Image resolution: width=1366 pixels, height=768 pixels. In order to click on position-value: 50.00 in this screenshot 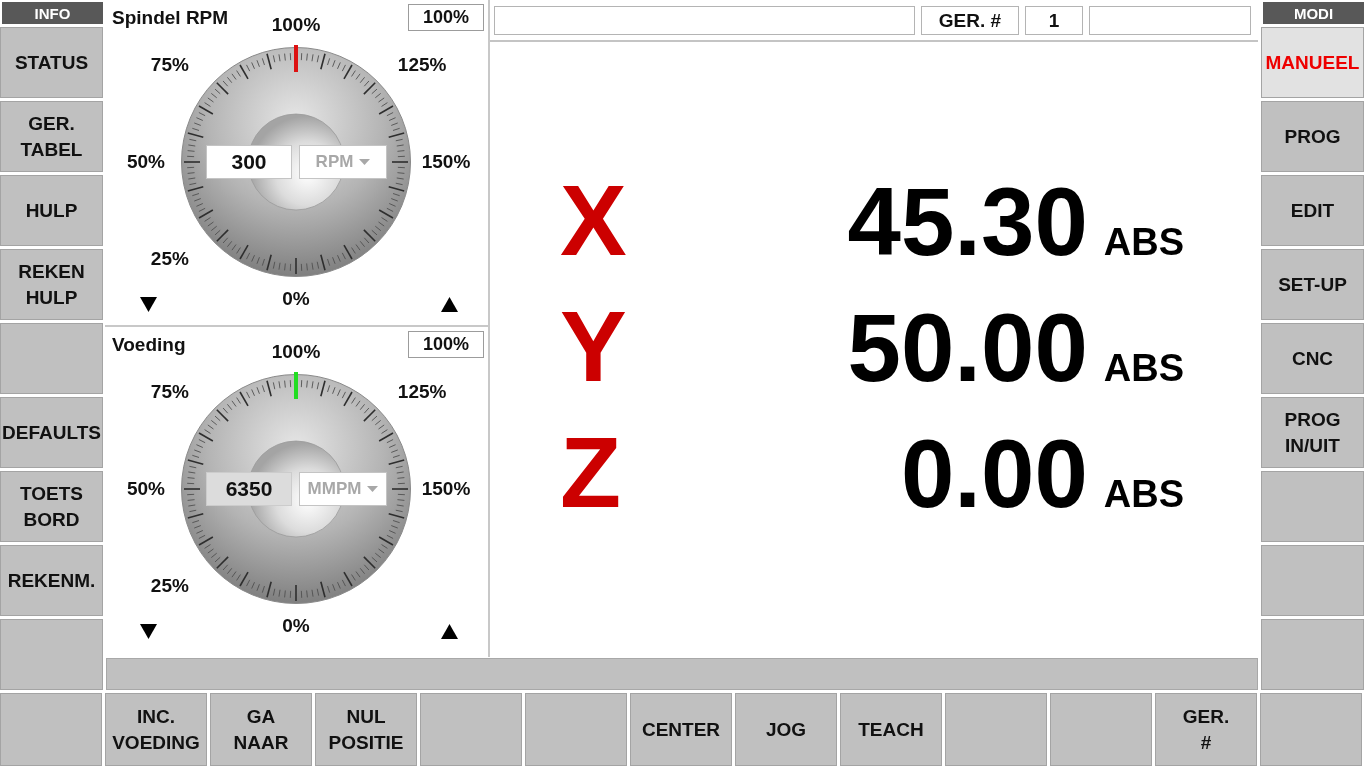, I will do `click(967, 348)`.